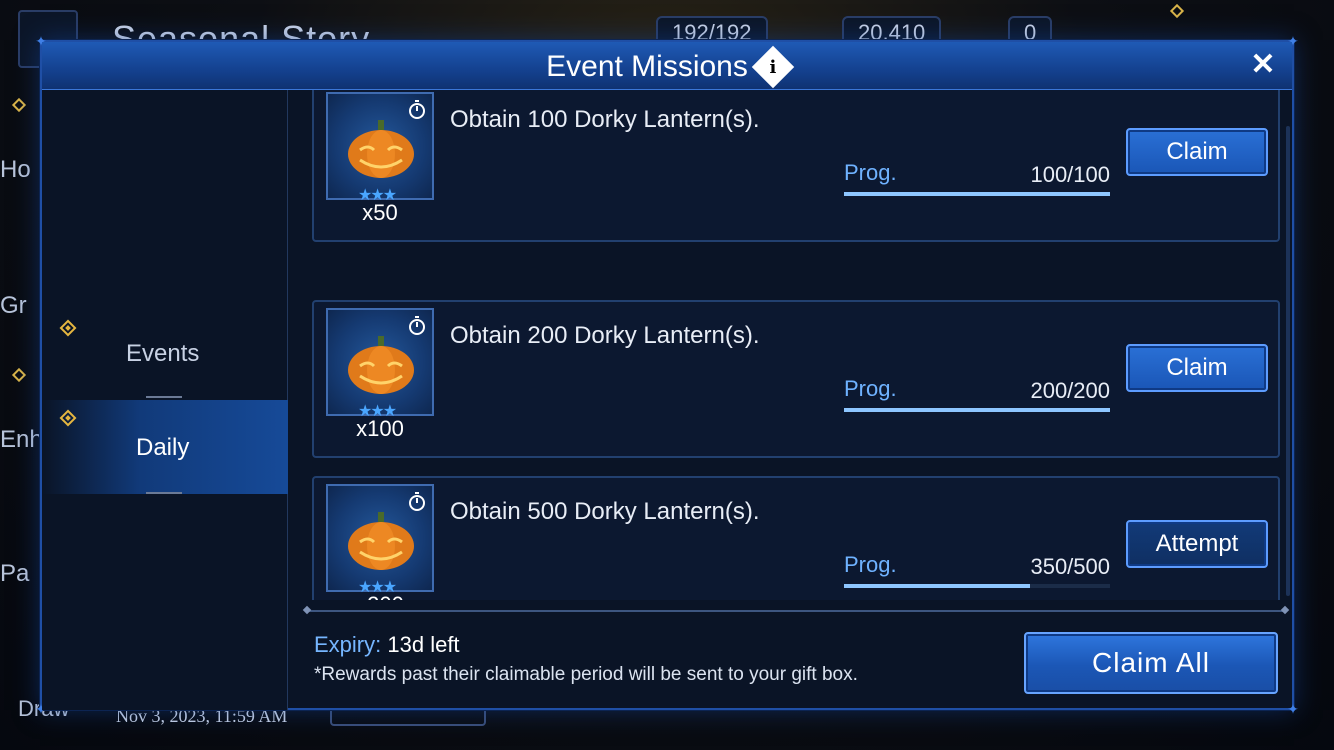 The image size is (1334, 750). I want to click on info-icon-glyph: i, so click(773, 67).